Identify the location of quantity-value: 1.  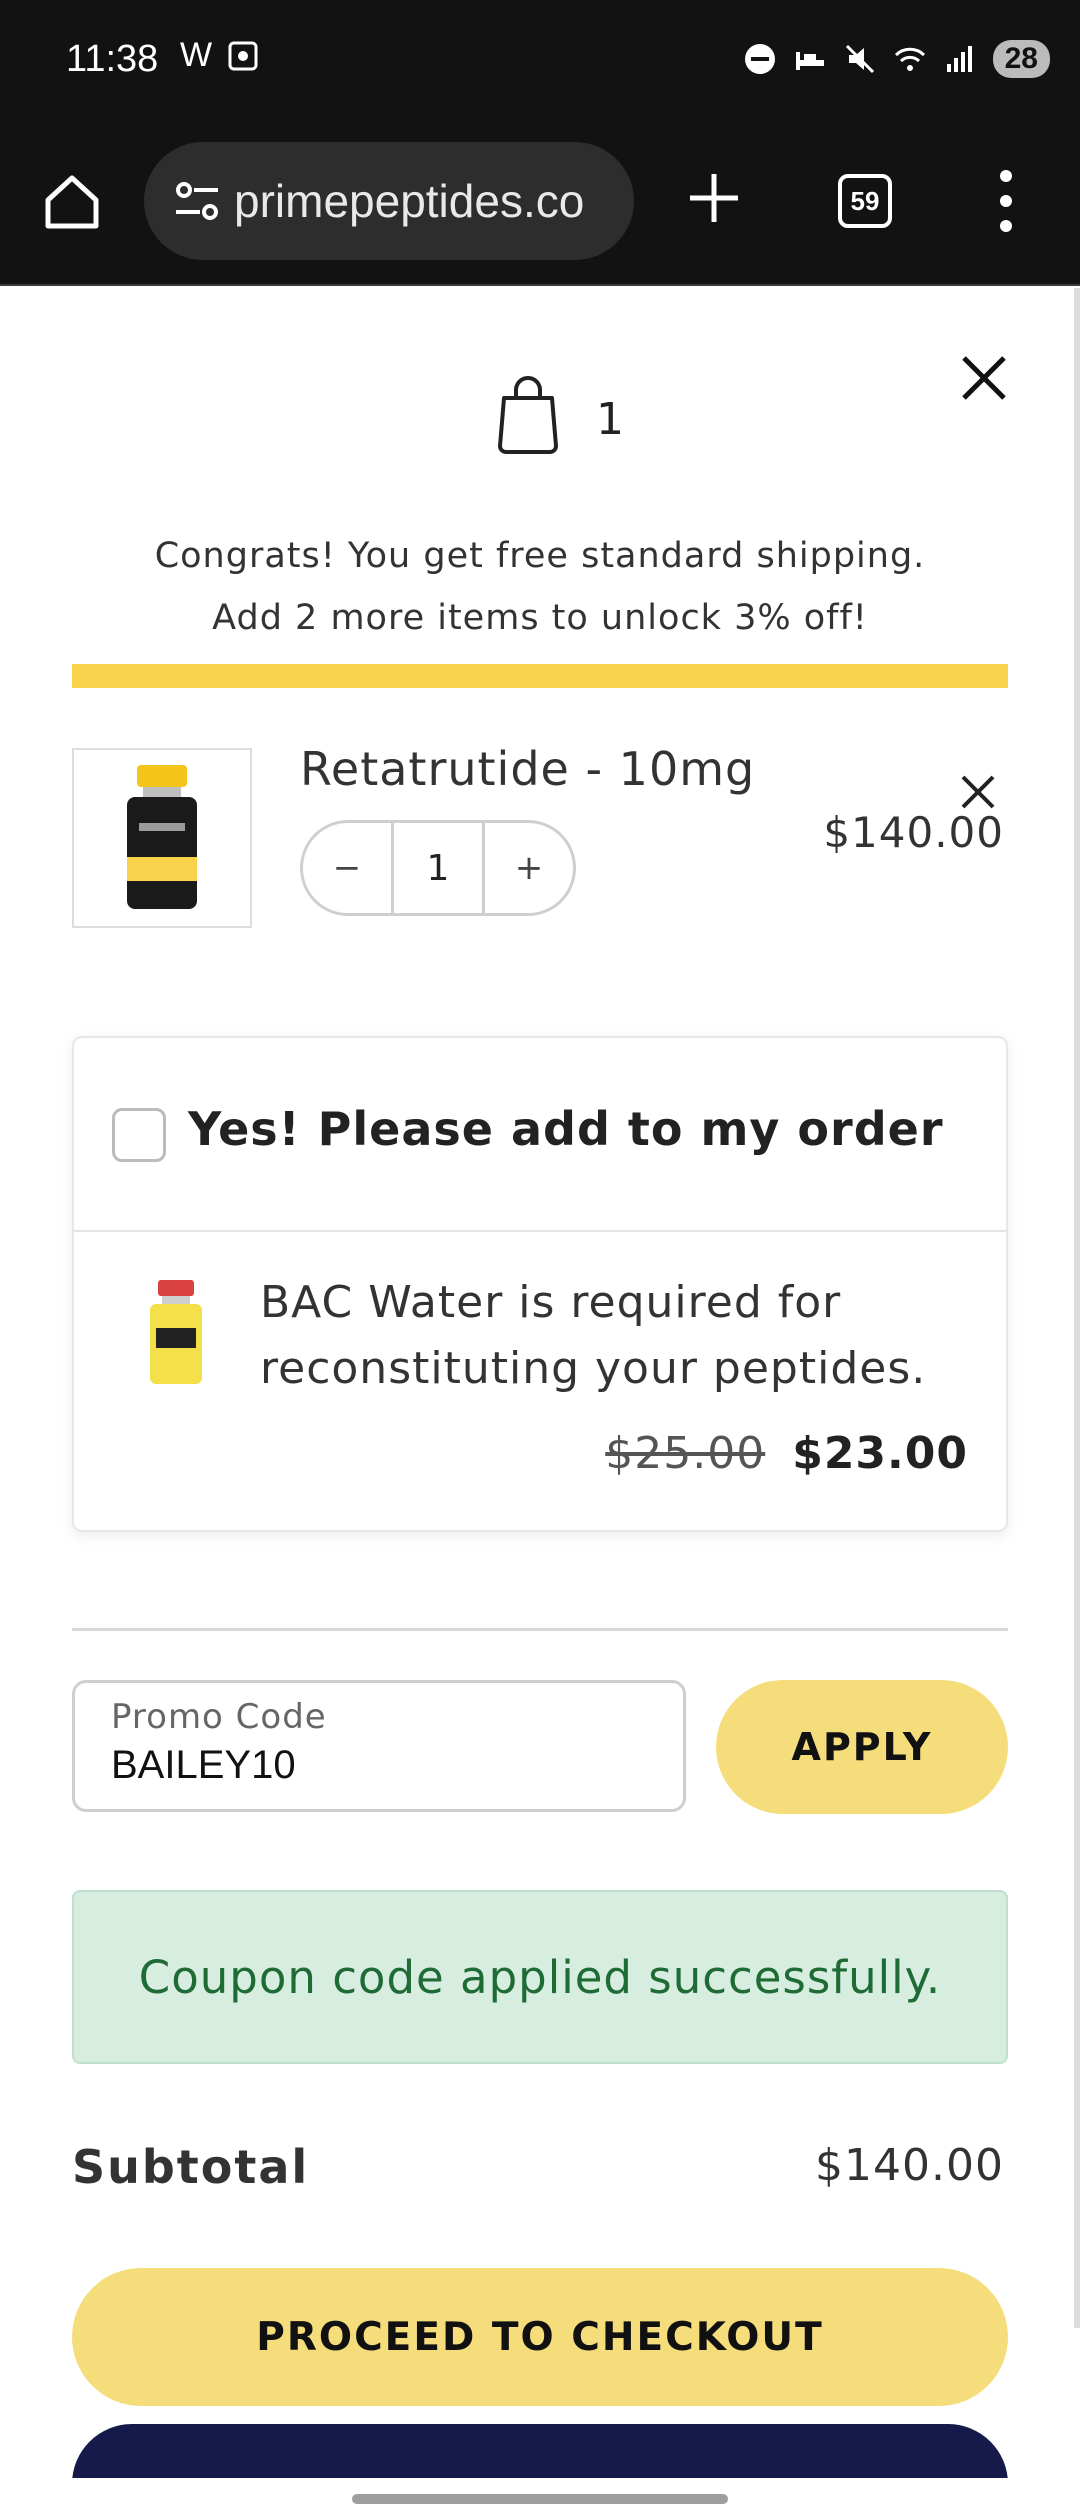
(438, 868).